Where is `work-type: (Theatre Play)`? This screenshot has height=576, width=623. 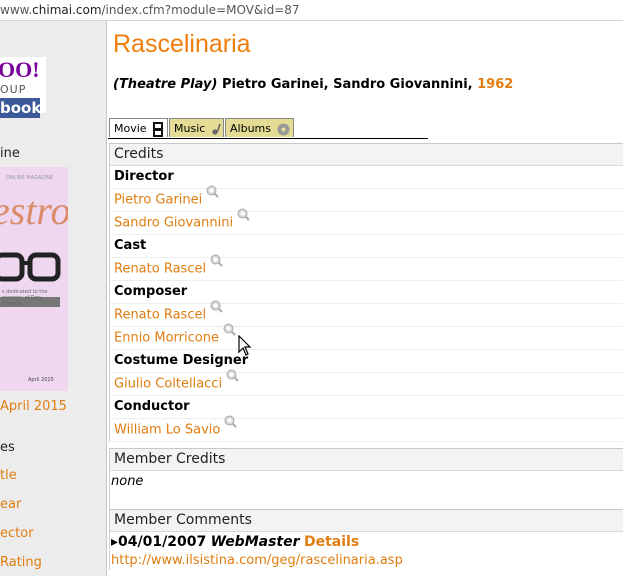 work-type: (Theatre Play) is located at coordinates (165, 84).